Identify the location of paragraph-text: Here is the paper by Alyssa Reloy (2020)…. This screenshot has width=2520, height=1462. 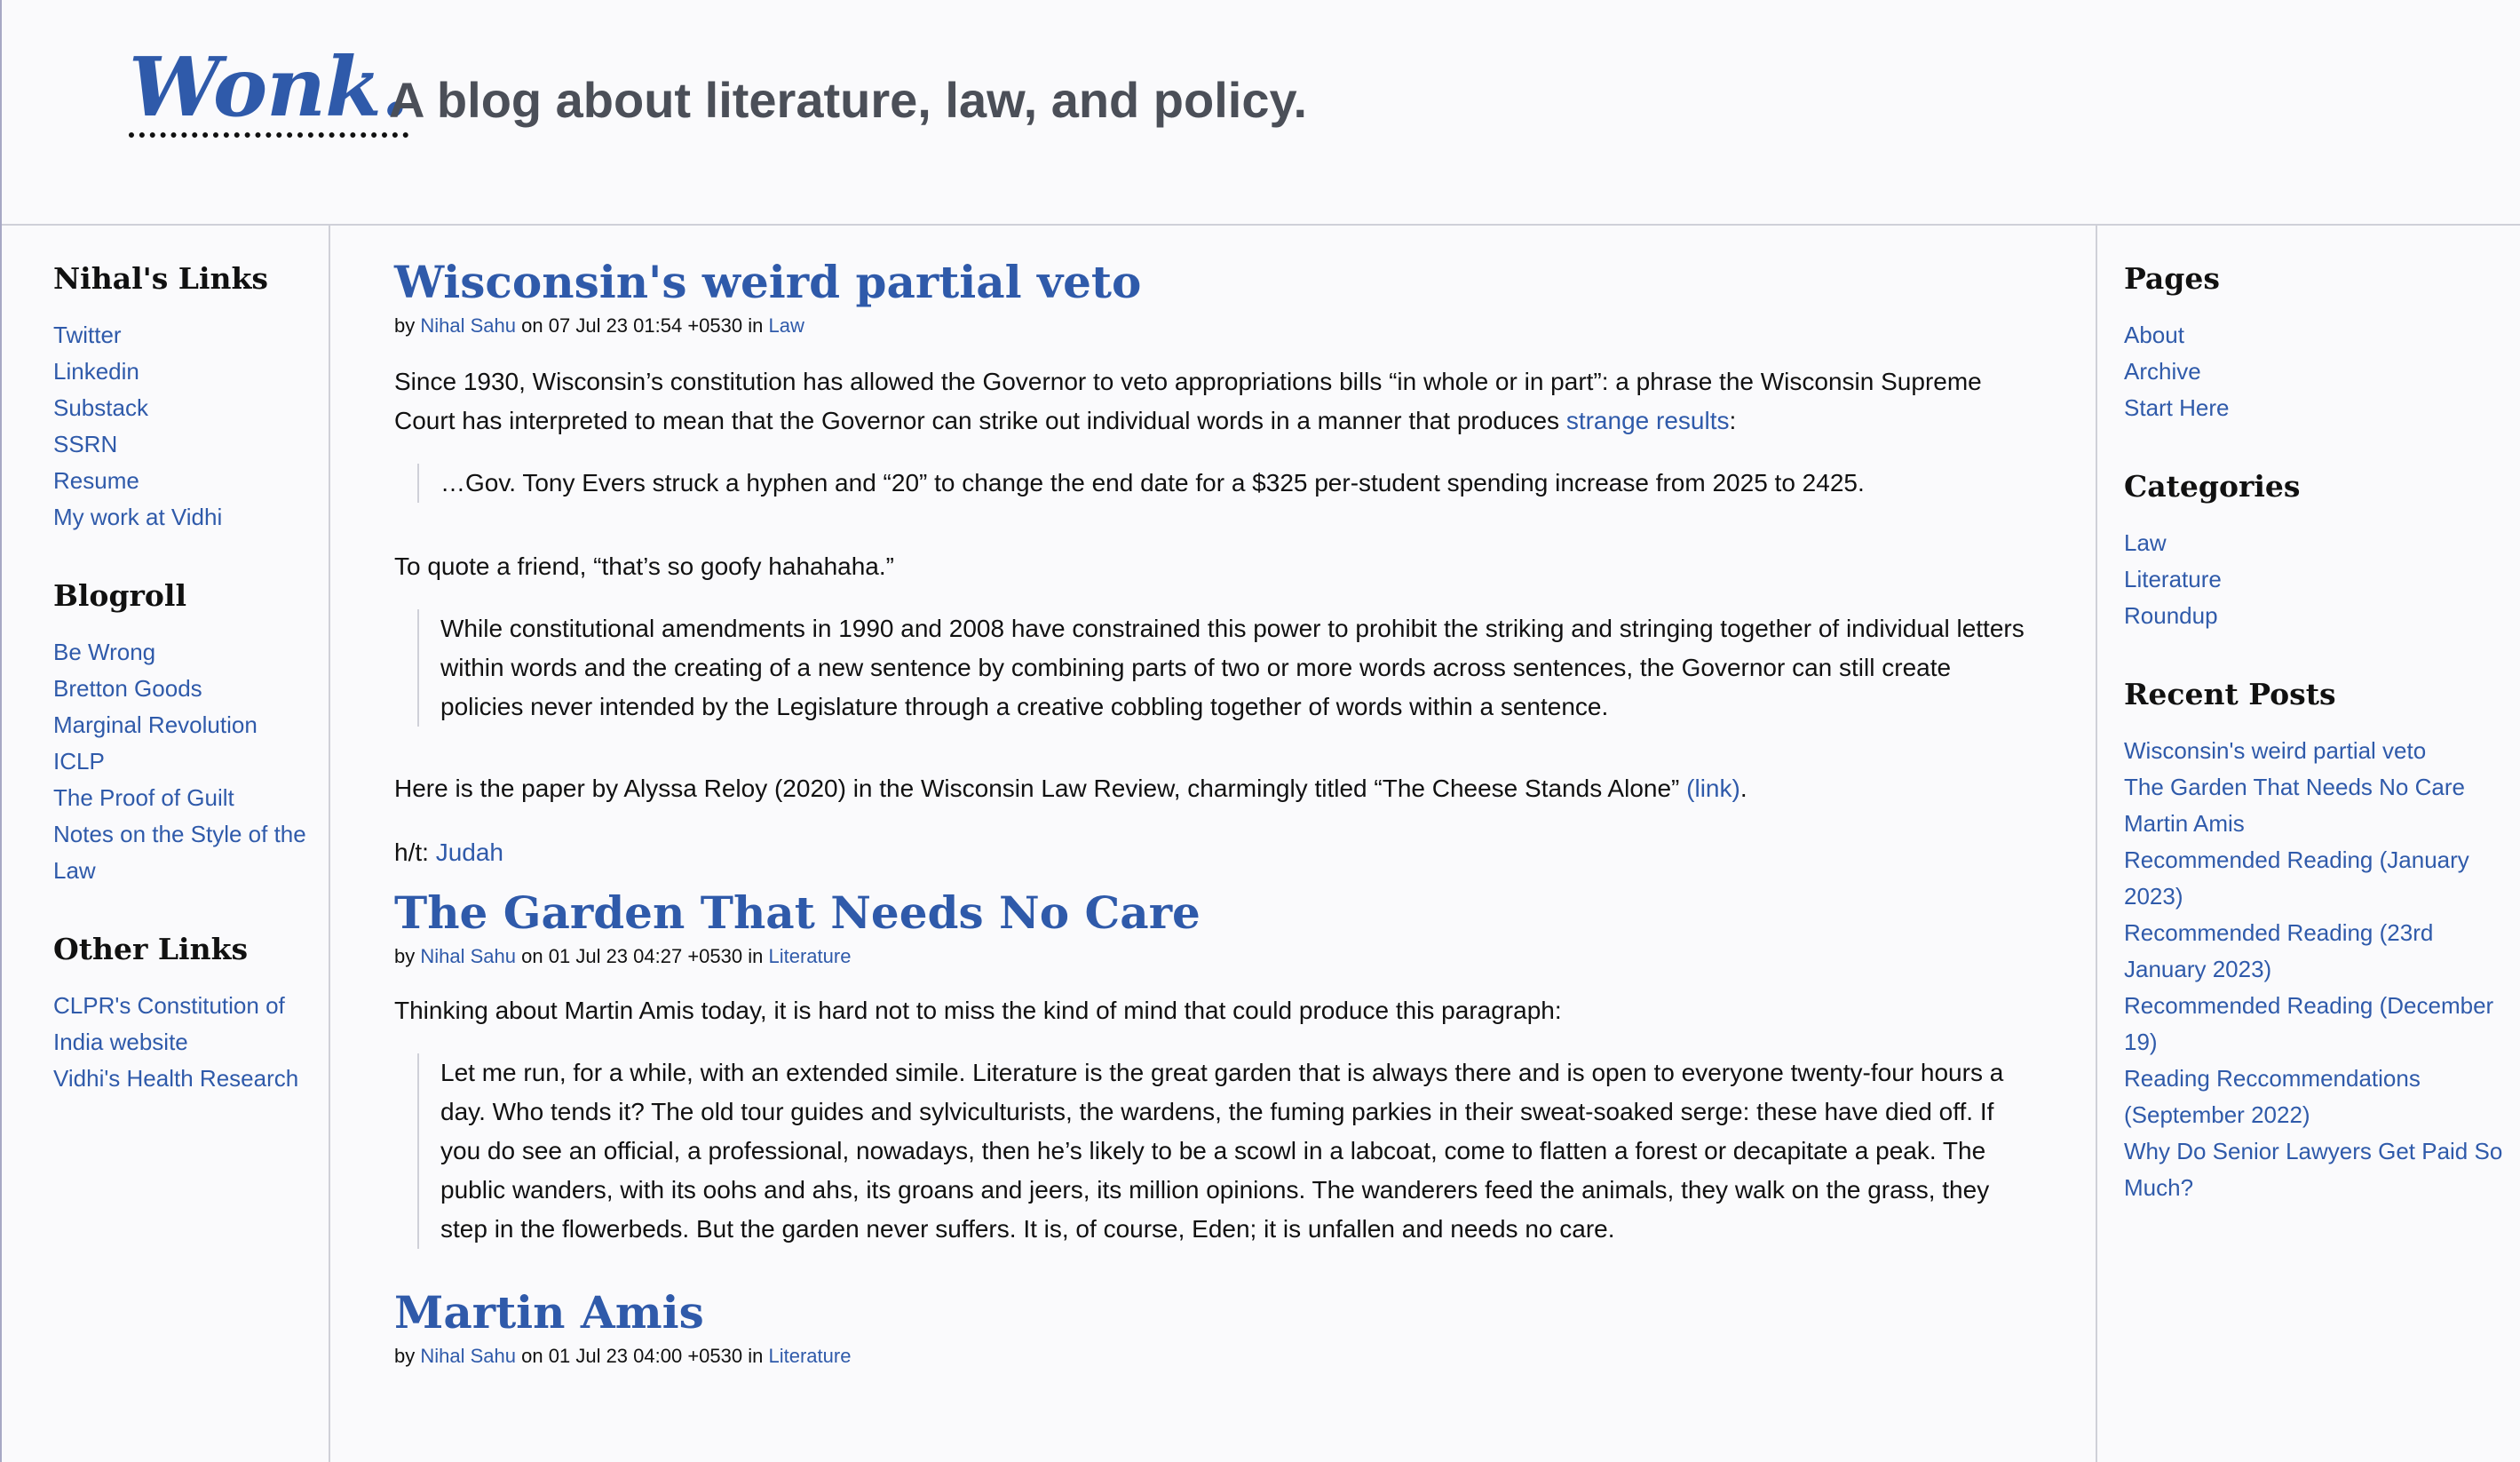
(1040, 788).